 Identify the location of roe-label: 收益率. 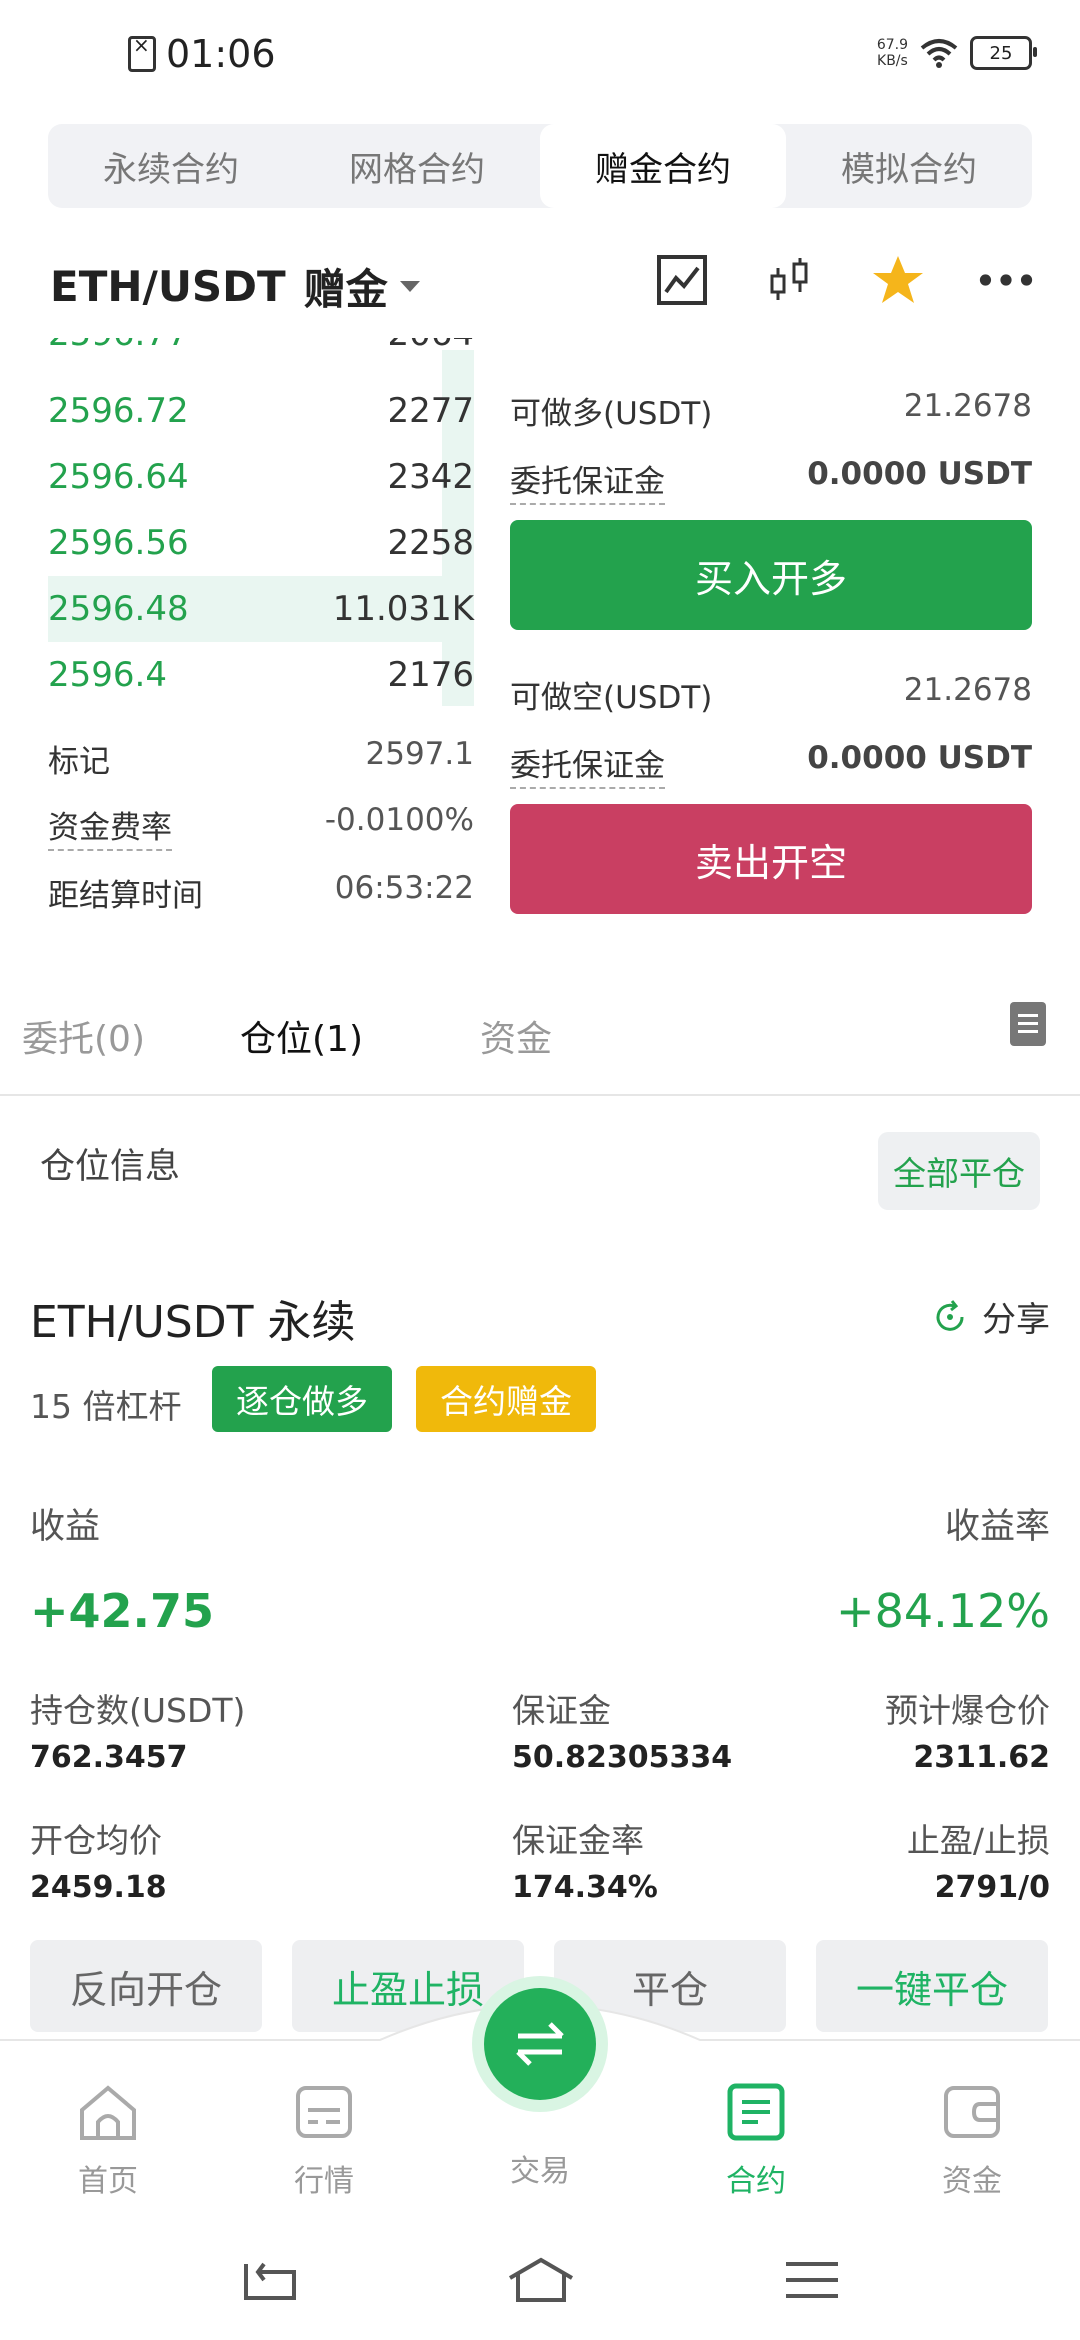
(997, 1527).